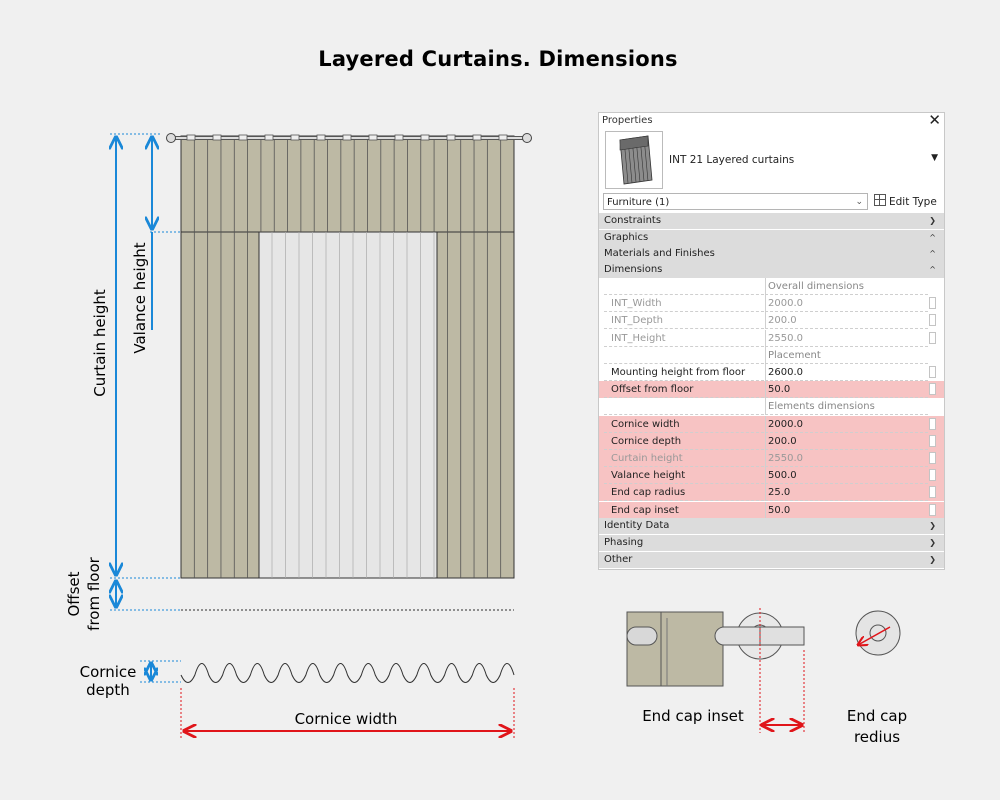 Image resolution: width=1000 pixels, height=800 pixels. I want to click on property-name: INT_Height, so click(684, 338).